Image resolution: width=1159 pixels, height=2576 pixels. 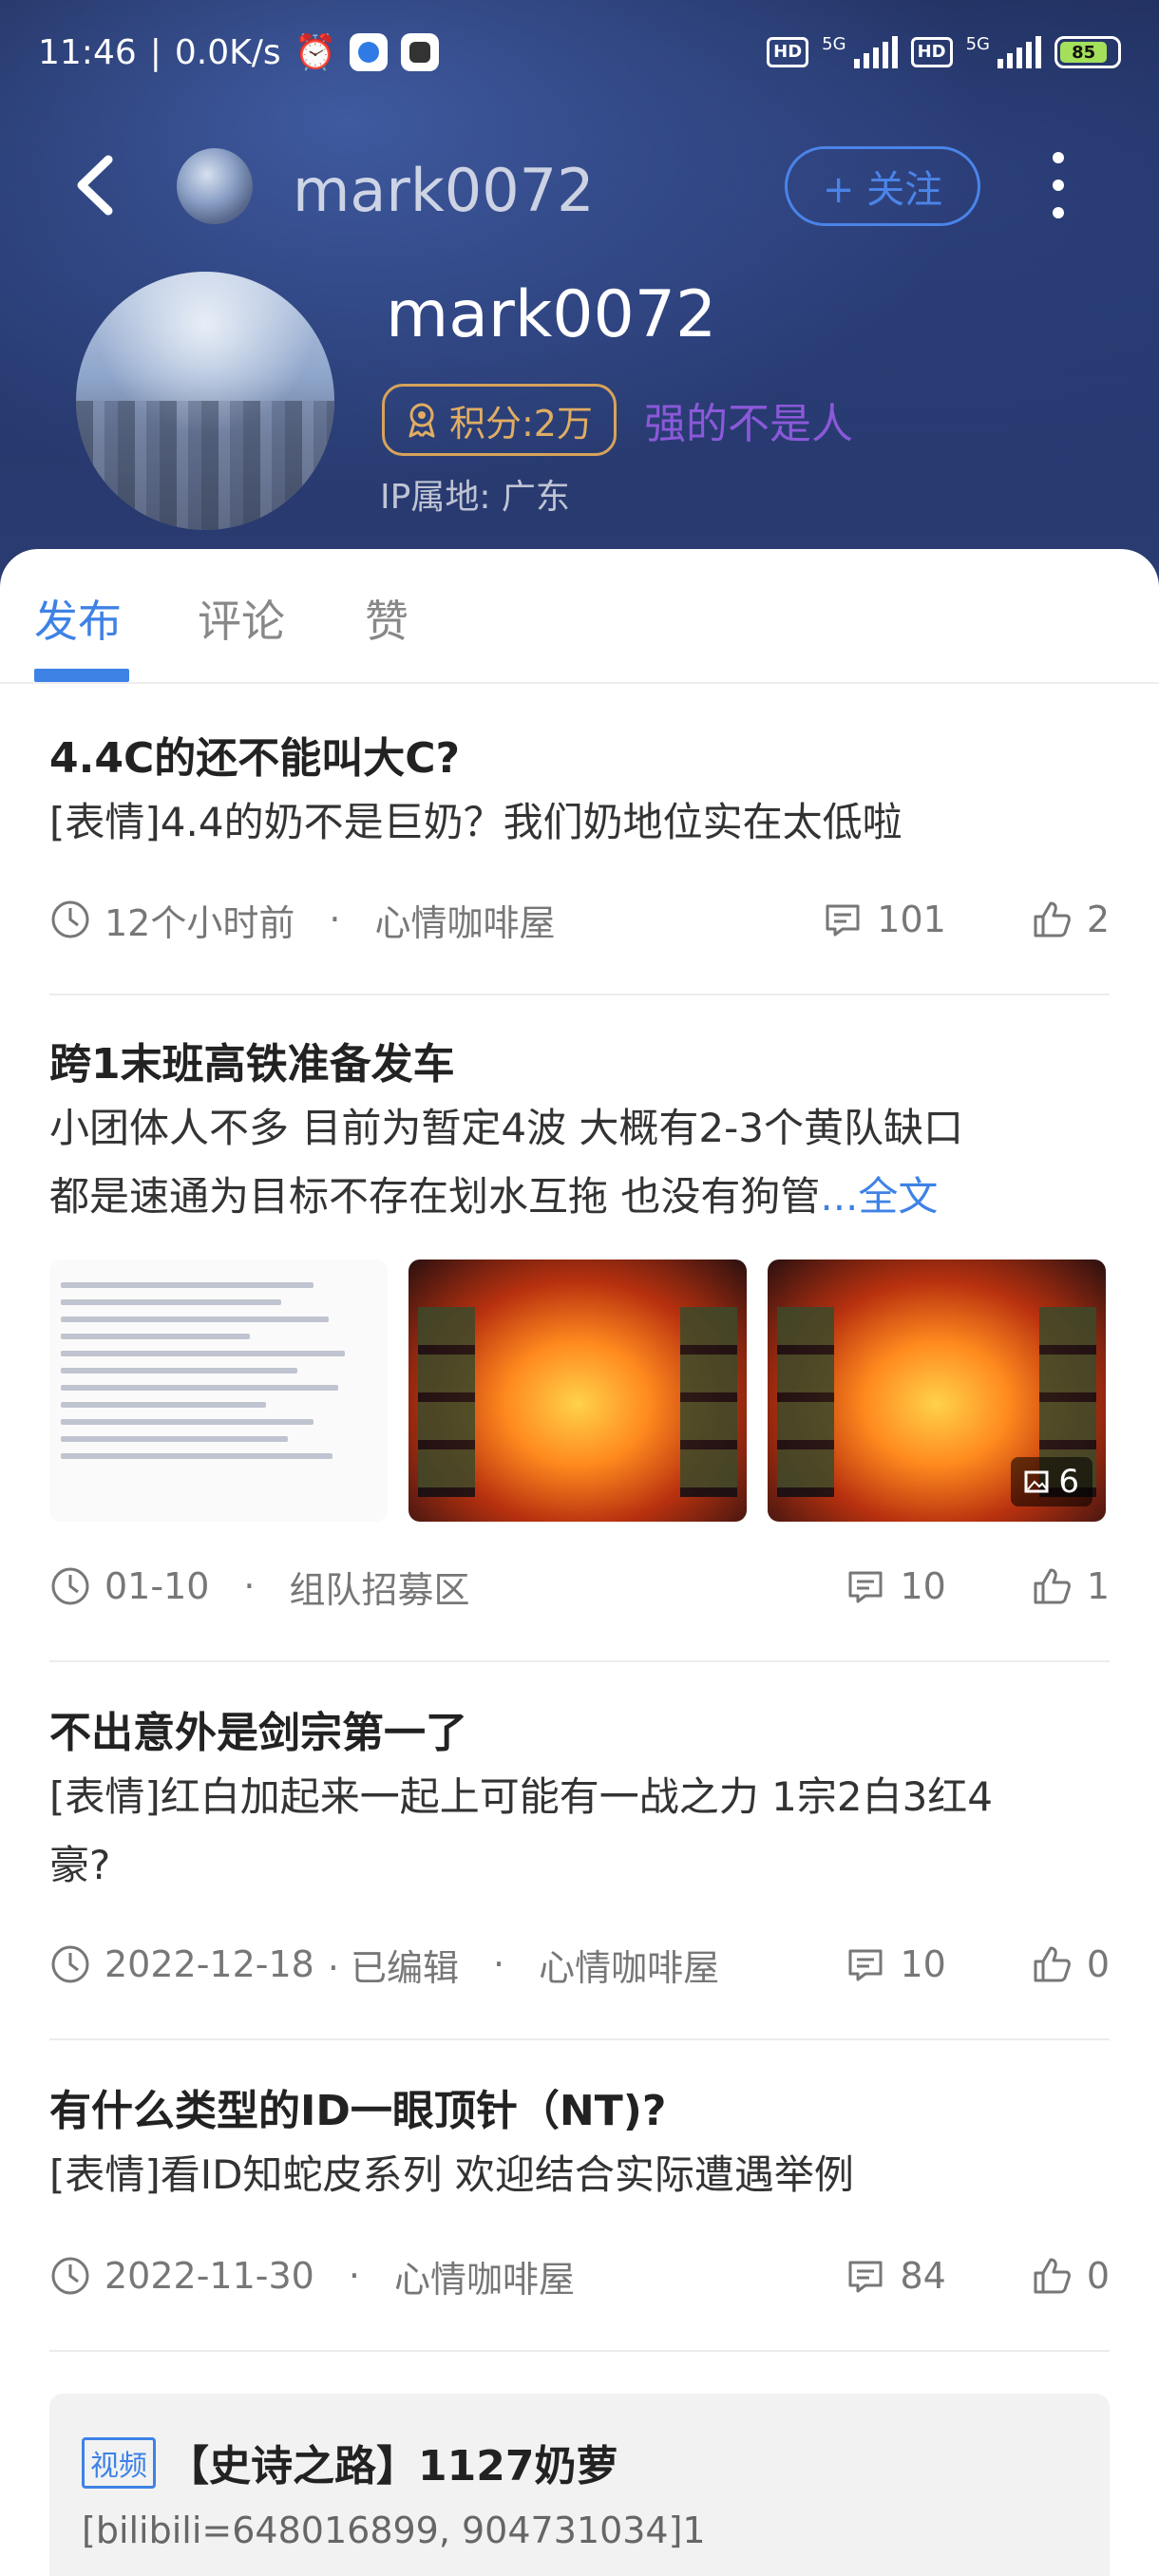 I want to click on post-body-line2: 都是速通为目标不存在划水互拖 也没有狗管...全文, so click(x=579, y=1197).